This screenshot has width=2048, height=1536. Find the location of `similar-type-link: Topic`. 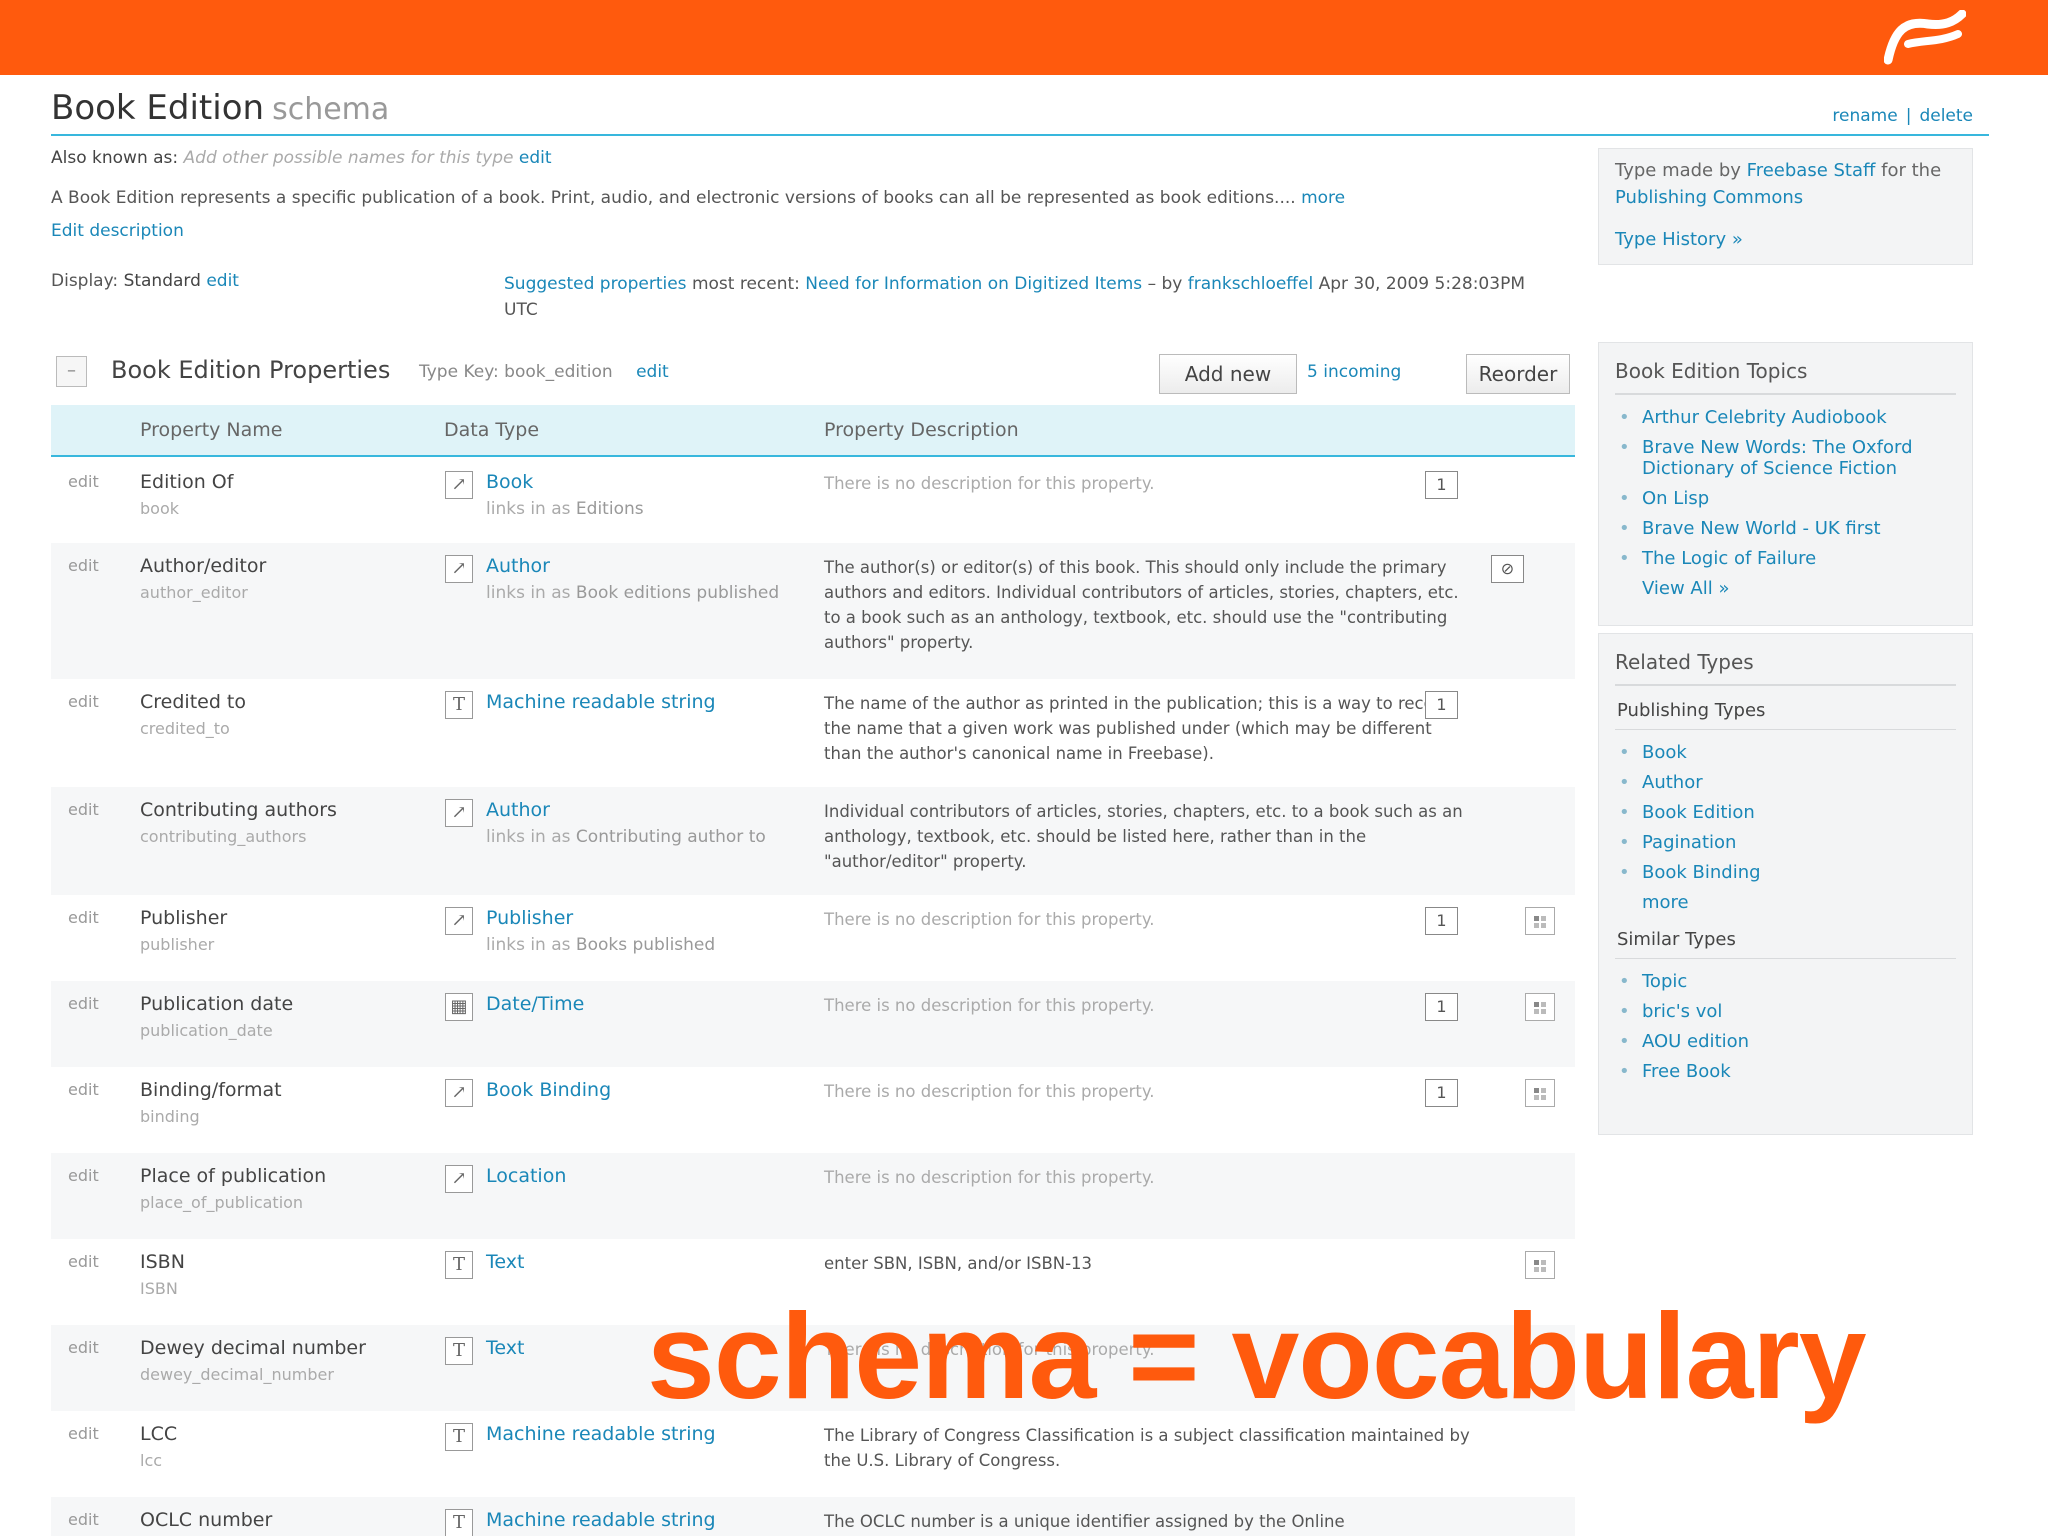

similar-type-link: Topic is located at coordinates (1785, 981).